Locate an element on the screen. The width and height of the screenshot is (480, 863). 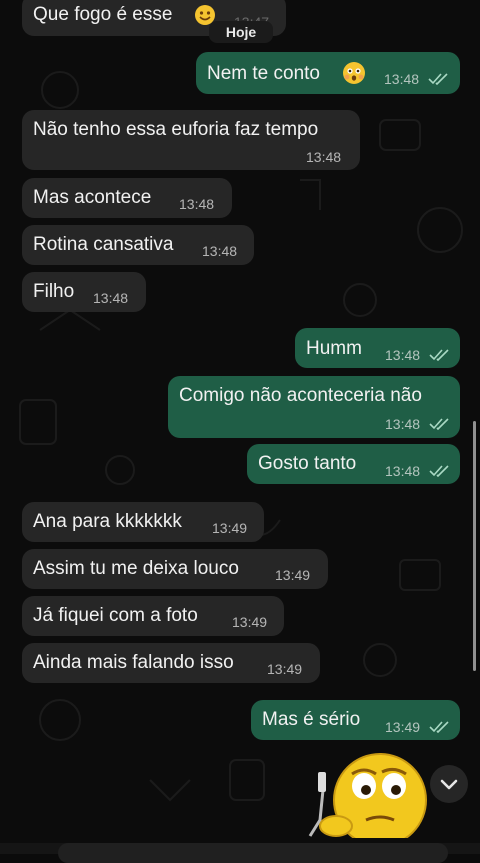
message-bubble-out: Humm 13:48 is located at coordinates (377, 348).